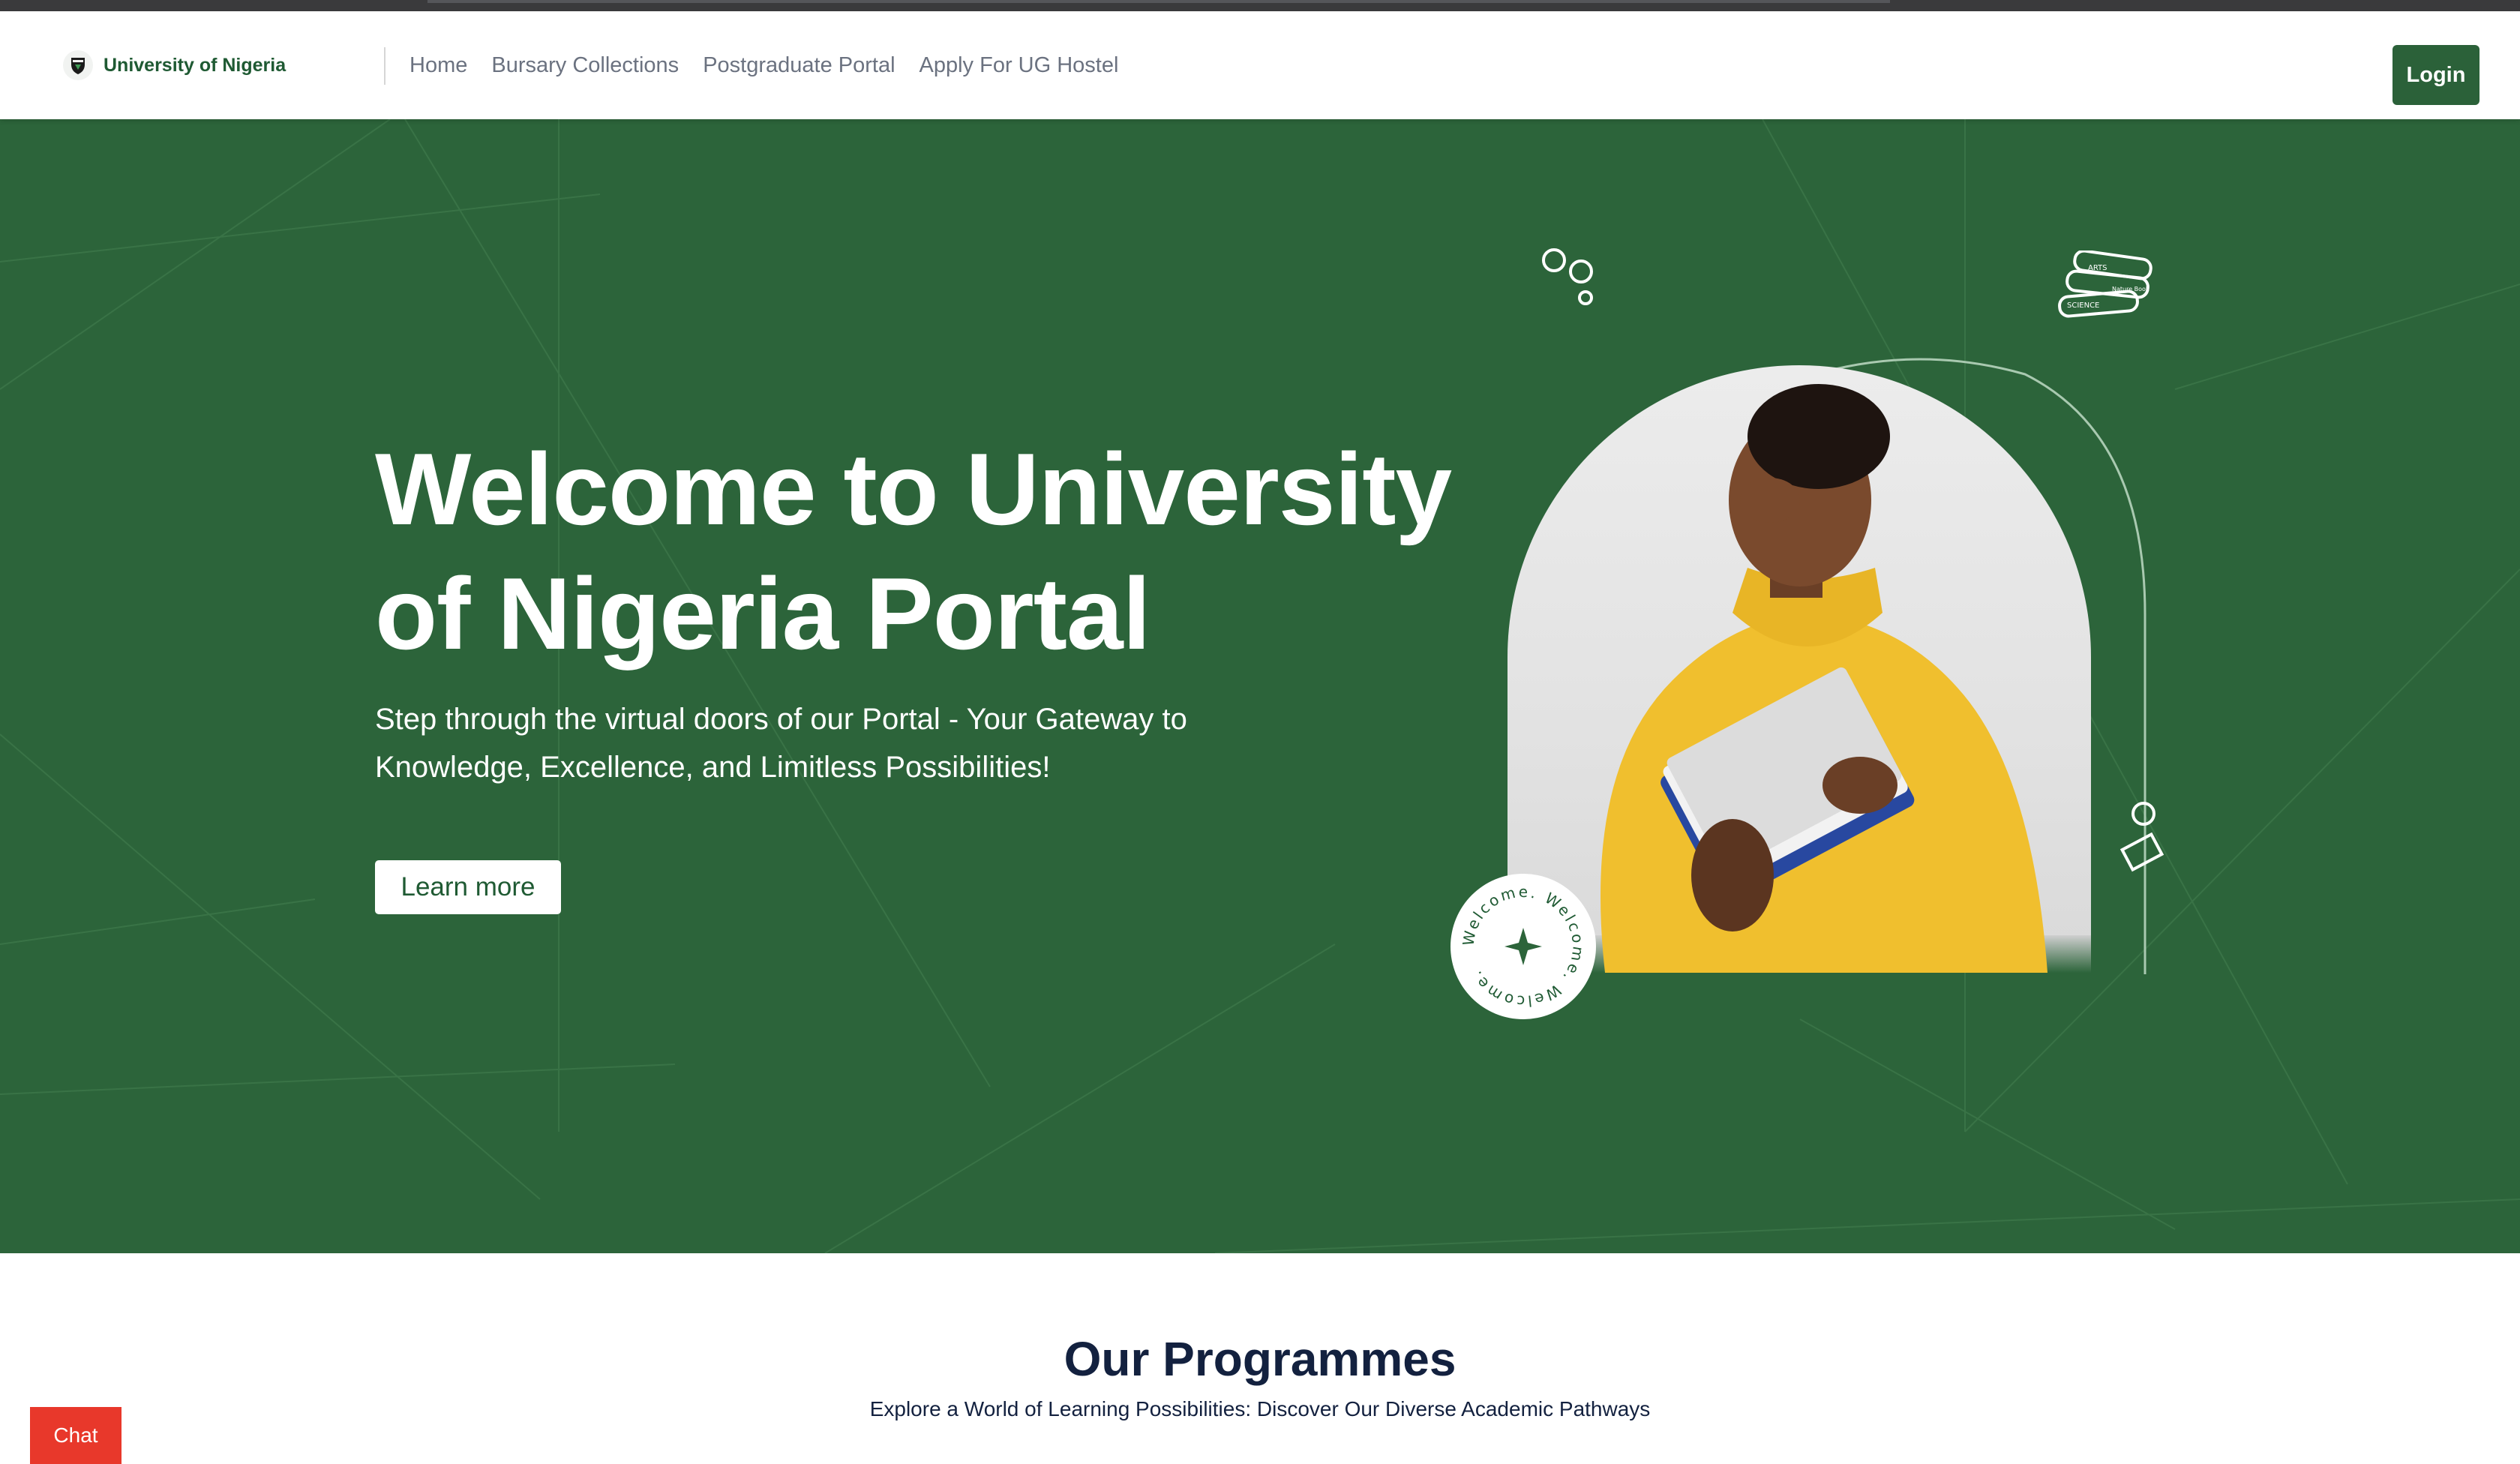 The height and width of the screenshot is (1464, 2520). I want to click on hero-title: Welcome to University of Nigeria Portal, so click(913, 551).